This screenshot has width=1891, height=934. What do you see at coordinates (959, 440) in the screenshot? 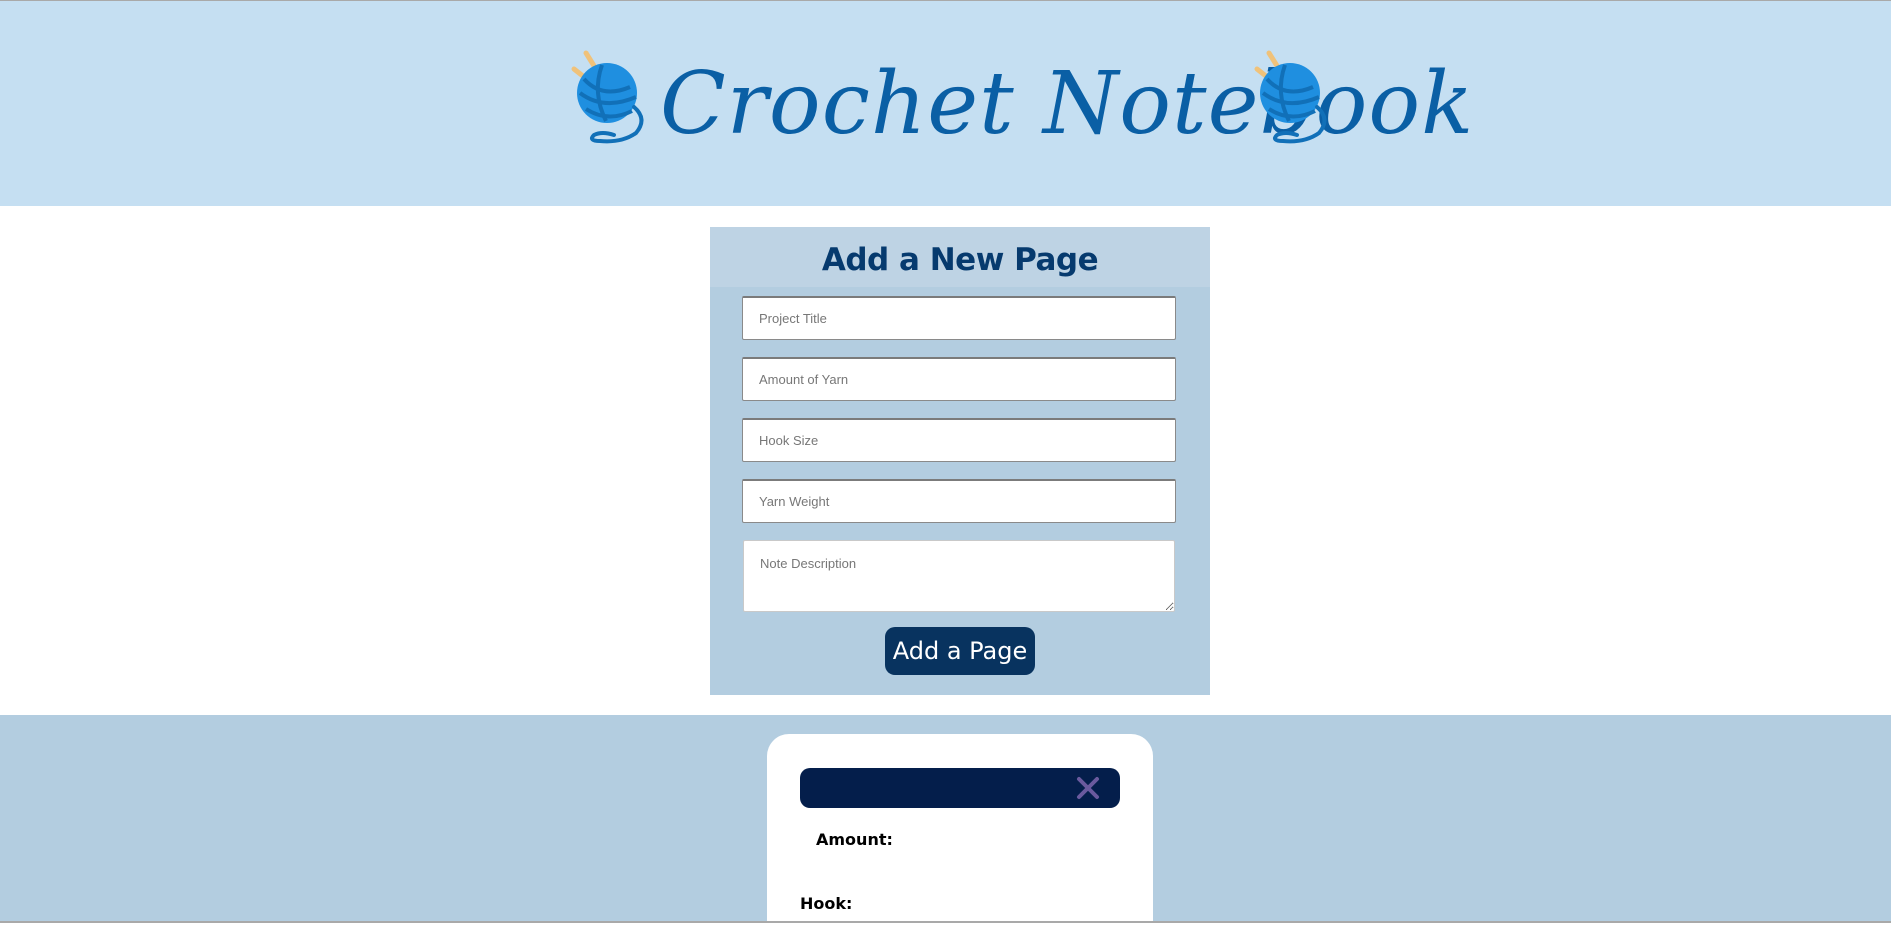
I see `hook-size-input` at bounding box center [959, 440].